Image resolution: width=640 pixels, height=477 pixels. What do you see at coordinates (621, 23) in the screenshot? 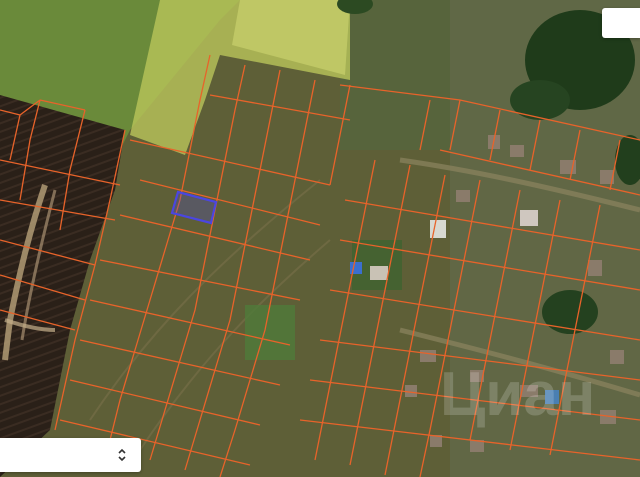
I see `map-control-button` at bounding box center [621, 23].